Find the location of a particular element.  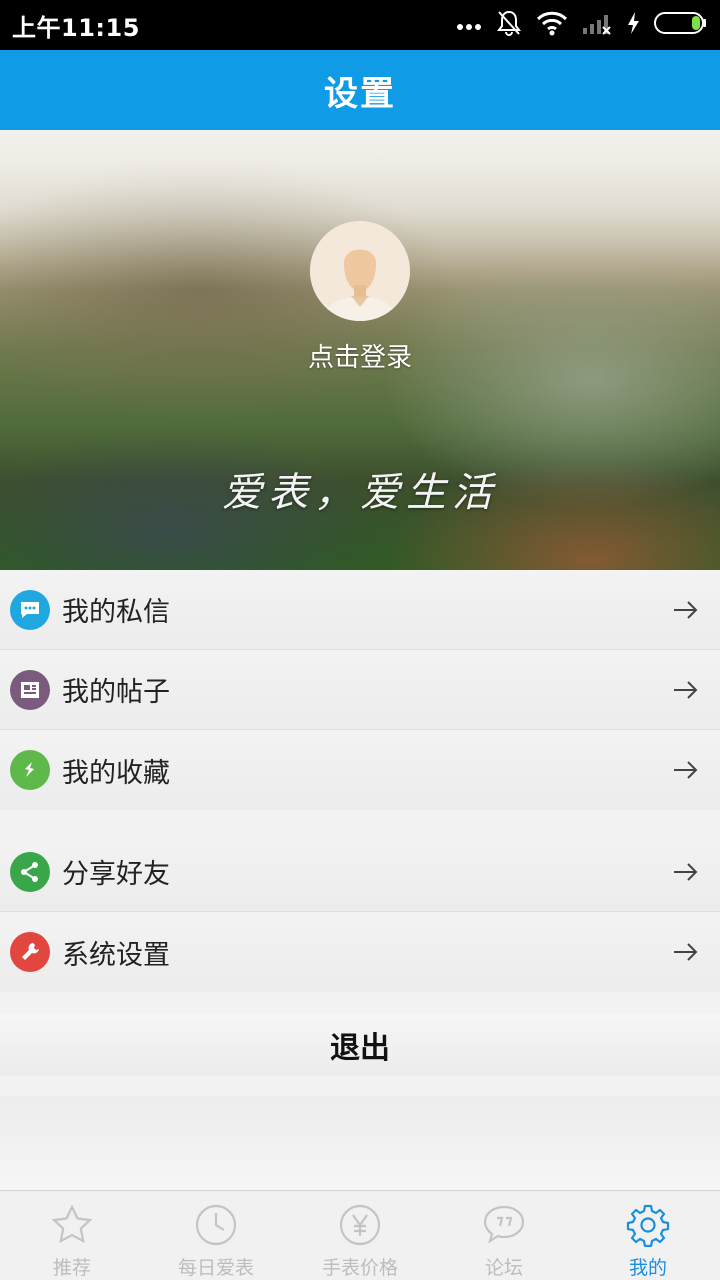

forum-icon is located at coordinates (504, 1227).